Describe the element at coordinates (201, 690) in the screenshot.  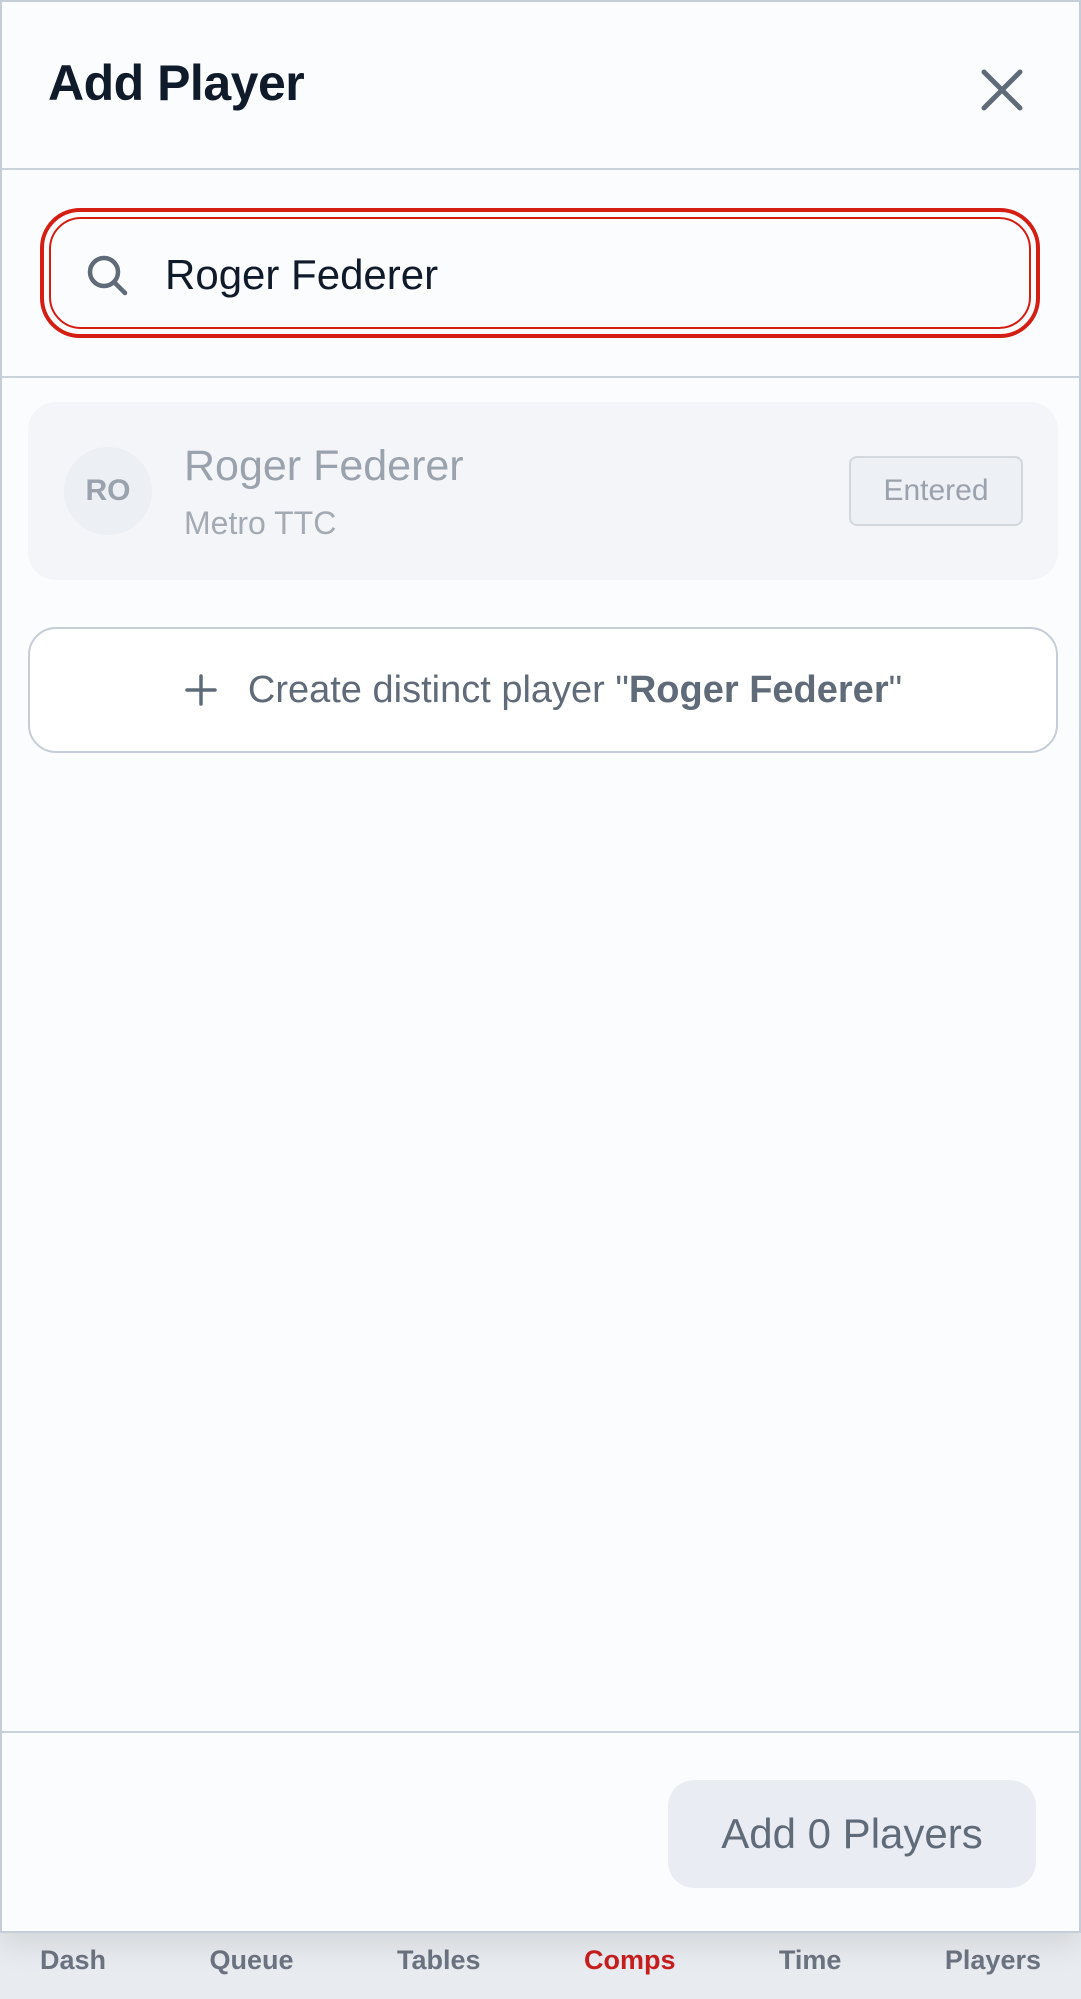
I see `plus-icon` at that location.